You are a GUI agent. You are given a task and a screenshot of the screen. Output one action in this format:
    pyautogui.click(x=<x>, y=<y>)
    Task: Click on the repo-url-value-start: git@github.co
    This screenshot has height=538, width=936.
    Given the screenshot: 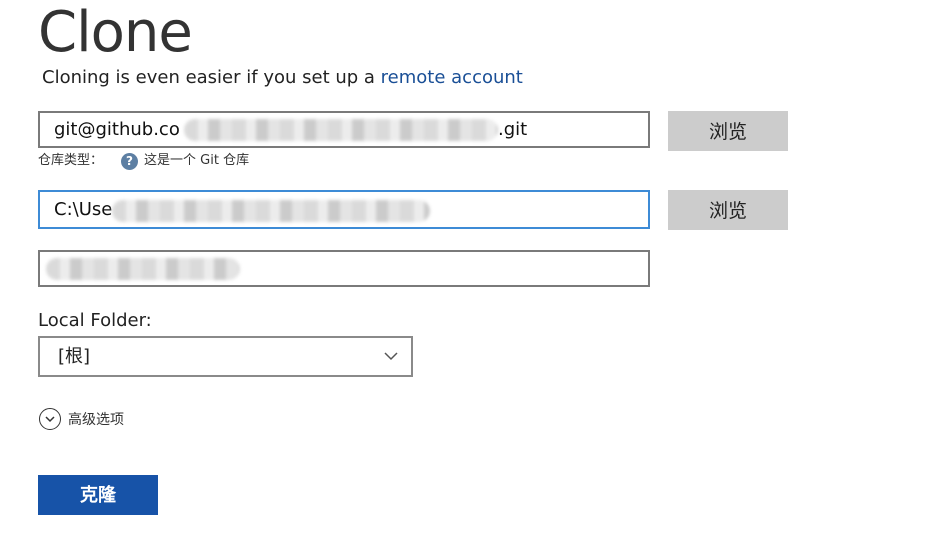 What is the action you would take?
    pyautogui.click(x=117, y=129)
    